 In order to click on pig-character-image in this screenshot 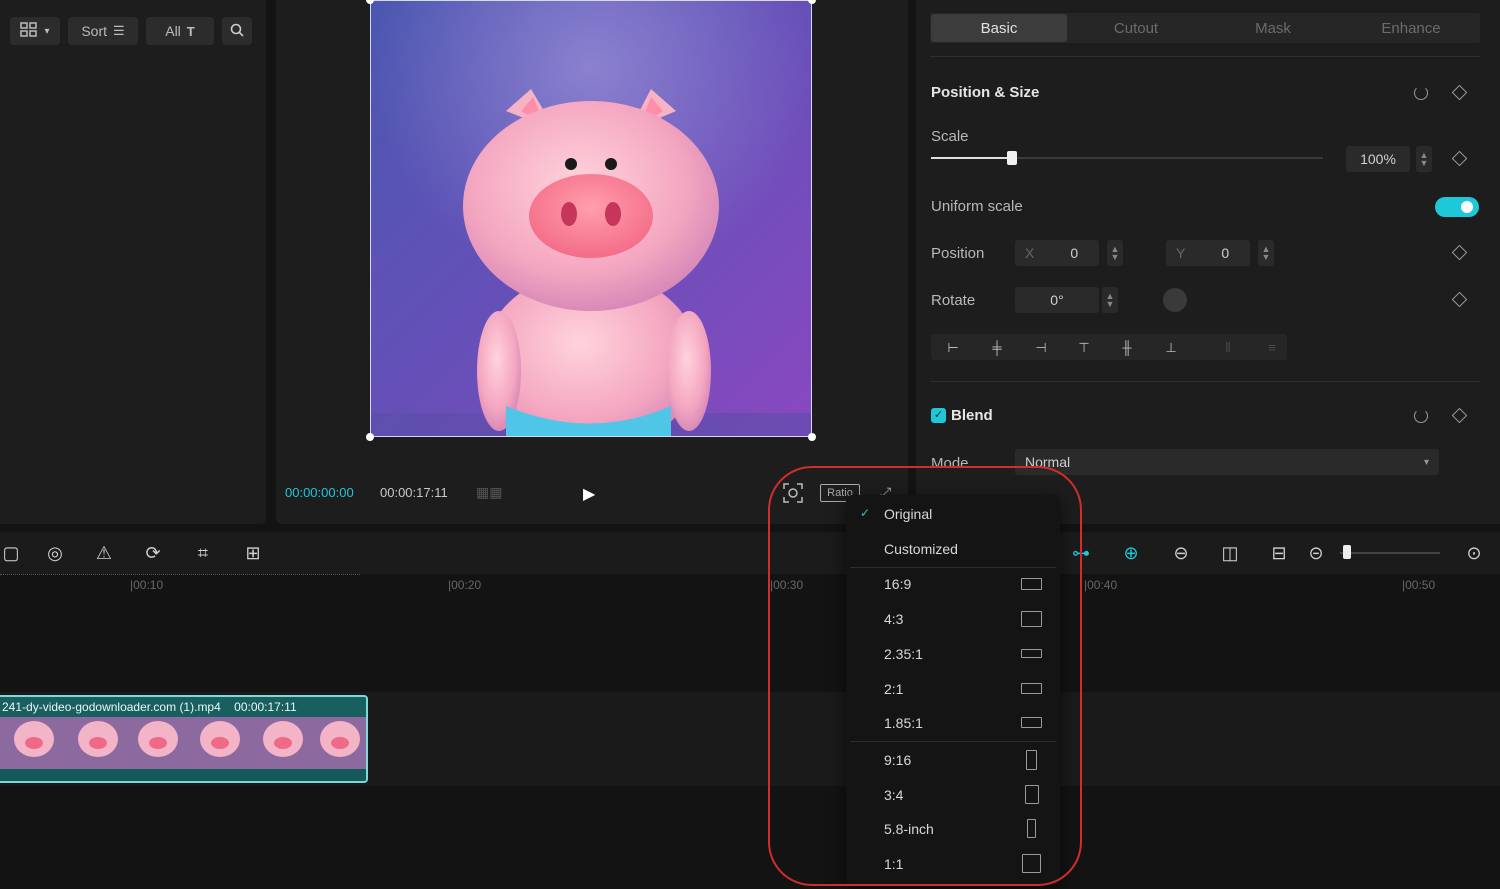, I will do `click(591, 218)`.